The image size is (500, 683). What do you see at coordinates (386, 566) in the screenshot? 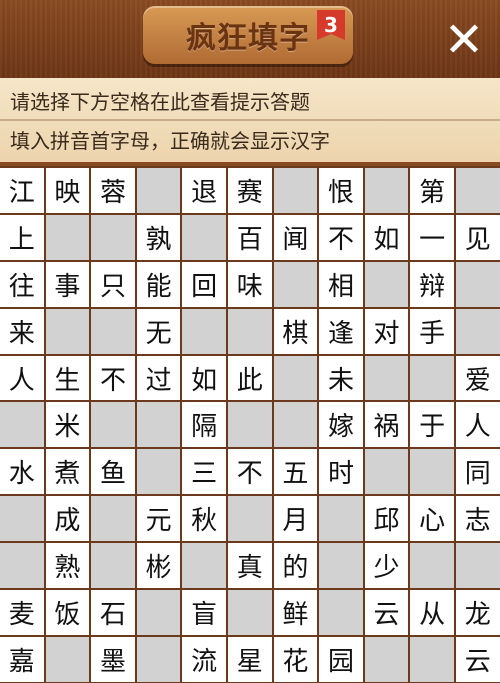
I see `grid-letter-cell: 少` at bounding box center [386, 566].